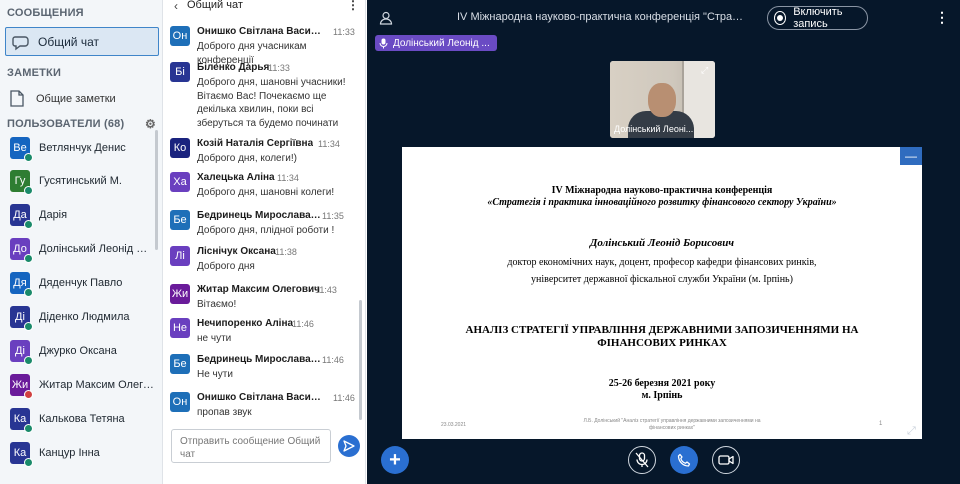 This screenshot has height=484, width=960. I want to click on user-list-item: Ка Канцур Інна, so click(82, 454).